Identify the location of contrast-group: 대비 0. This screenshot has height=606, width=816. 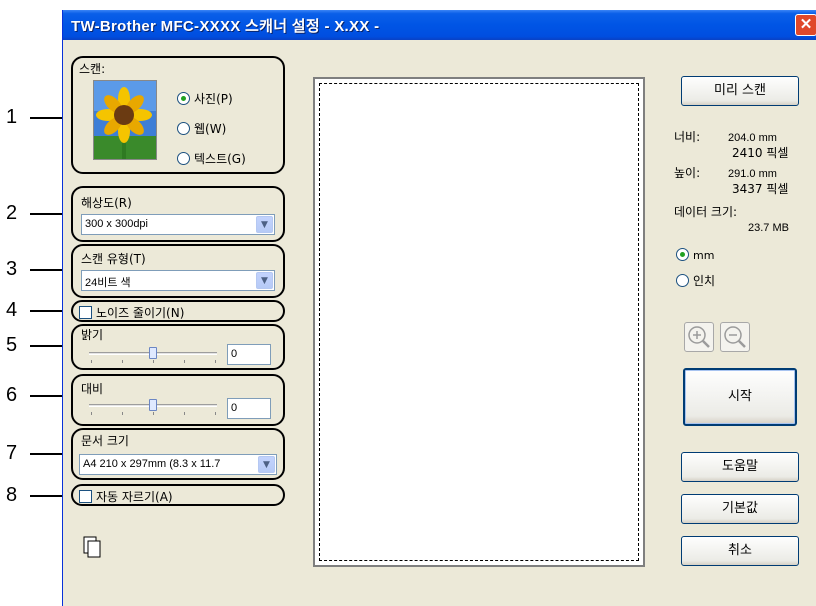
(178, 400).